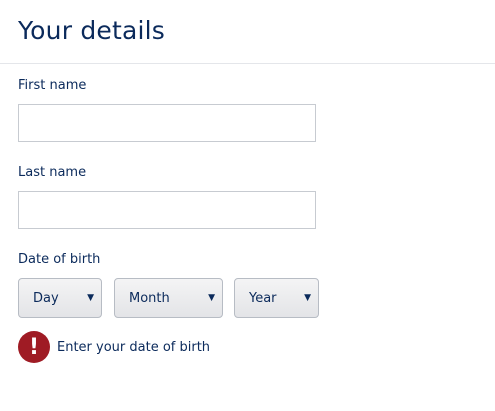  I want to click on day-select: Day ▼, so click(60, 298).